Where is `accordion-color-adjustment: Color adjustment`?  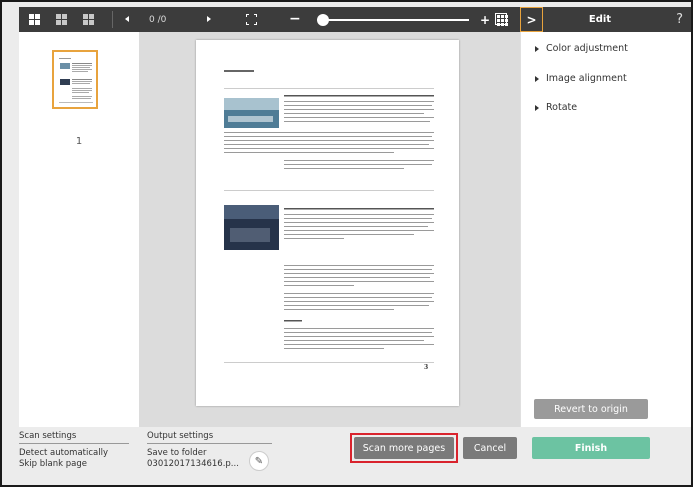 accordion-color-adjustment: Color adjustment is located at coordinates (581, 48).